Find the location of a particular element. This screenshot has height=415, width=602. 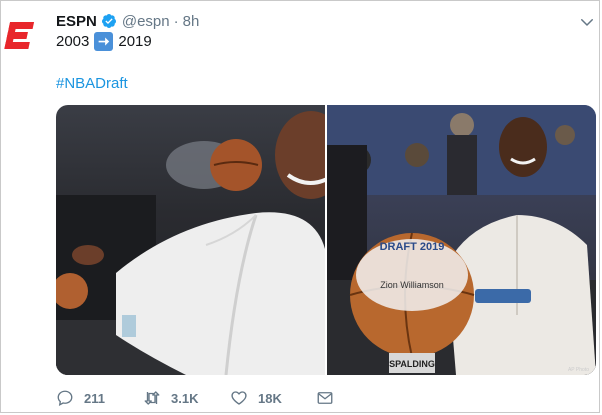

ball-name-text: Zion Williamson is located at coordinates (412, 285).